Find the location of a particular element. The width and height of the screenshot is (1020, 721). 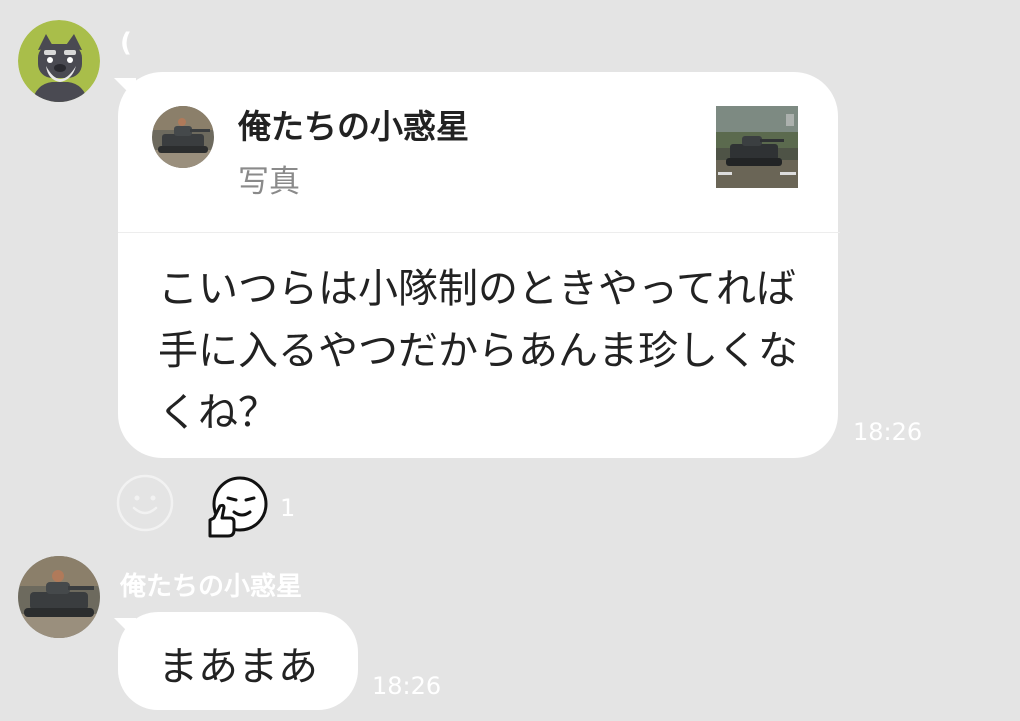

message-text: こいつらは小隊制のときやってれば手に入るやつだからあんま珍しくなくね？ is located at coordinates (478, 351).